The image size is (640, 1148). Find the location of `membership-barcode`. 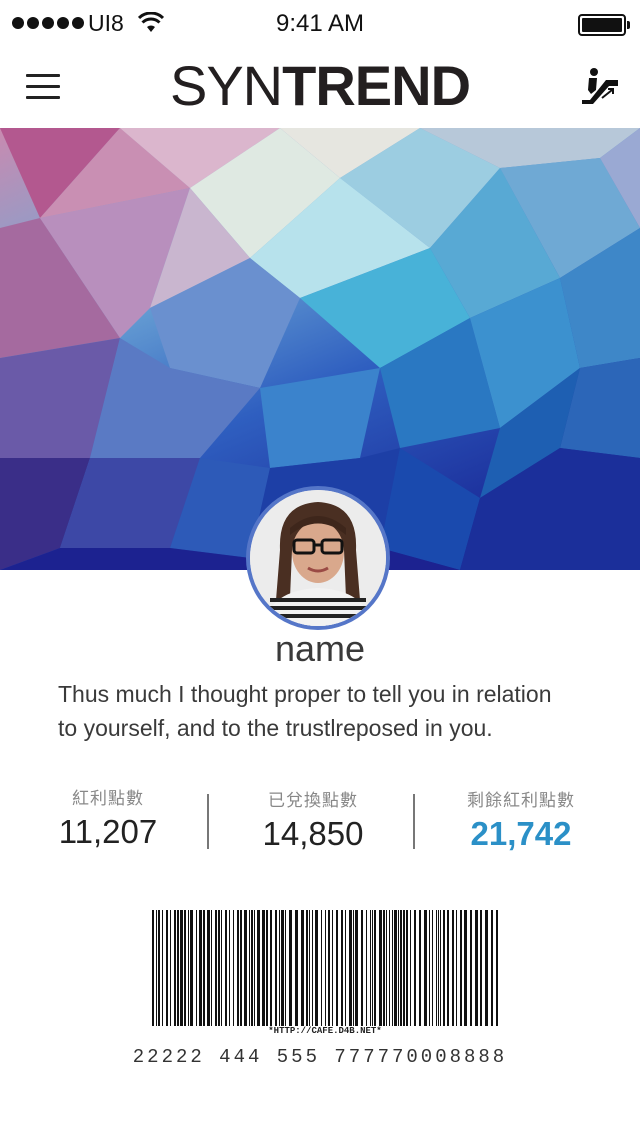

membership-barcode is located at coordinates (325, 968).